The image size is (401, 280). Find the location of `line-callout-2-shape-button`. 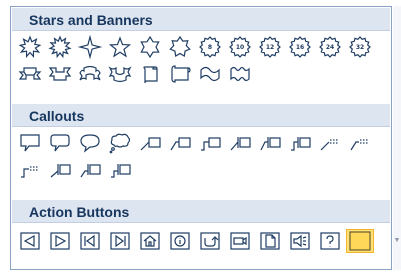

line-callout-2-shape-button is located at coordinates (180, 143).